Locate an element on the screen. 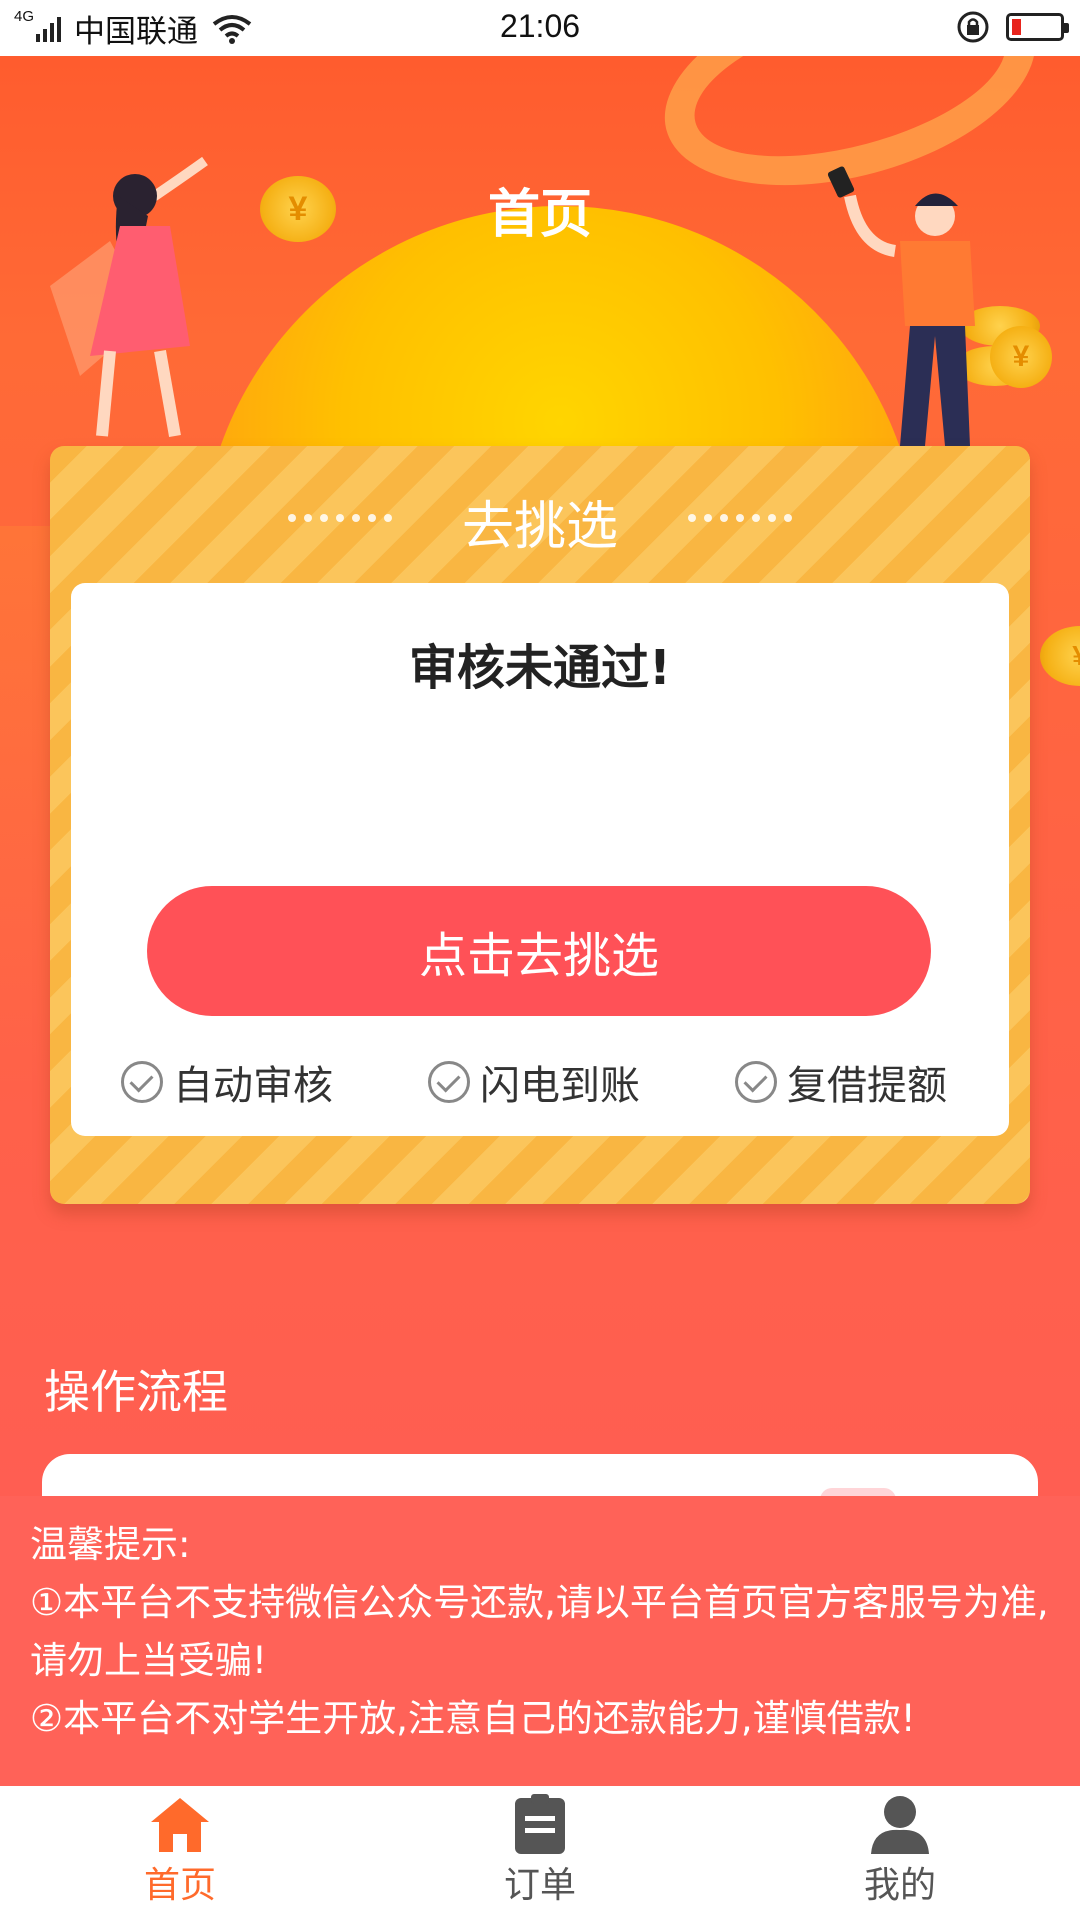 The height and width of the screenshot is (1920, 1080). tab-label: 订单 is located at coordinates (539, 1885).